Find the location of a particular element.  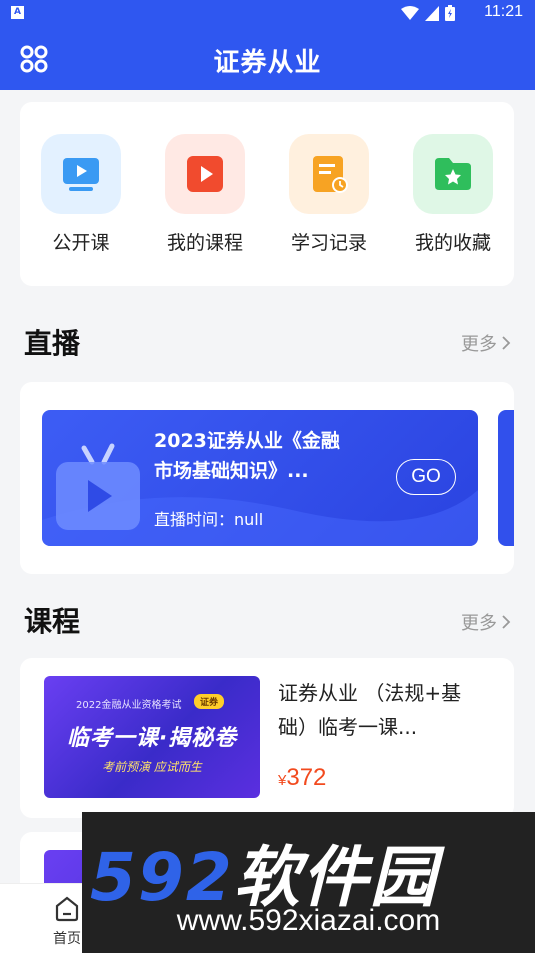

wifi-icon is located at coordinates (410, 12).